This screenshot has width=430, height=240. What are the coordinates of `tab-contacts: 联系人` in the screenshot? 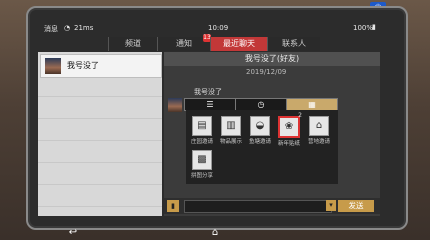 It's located at (293, 44).